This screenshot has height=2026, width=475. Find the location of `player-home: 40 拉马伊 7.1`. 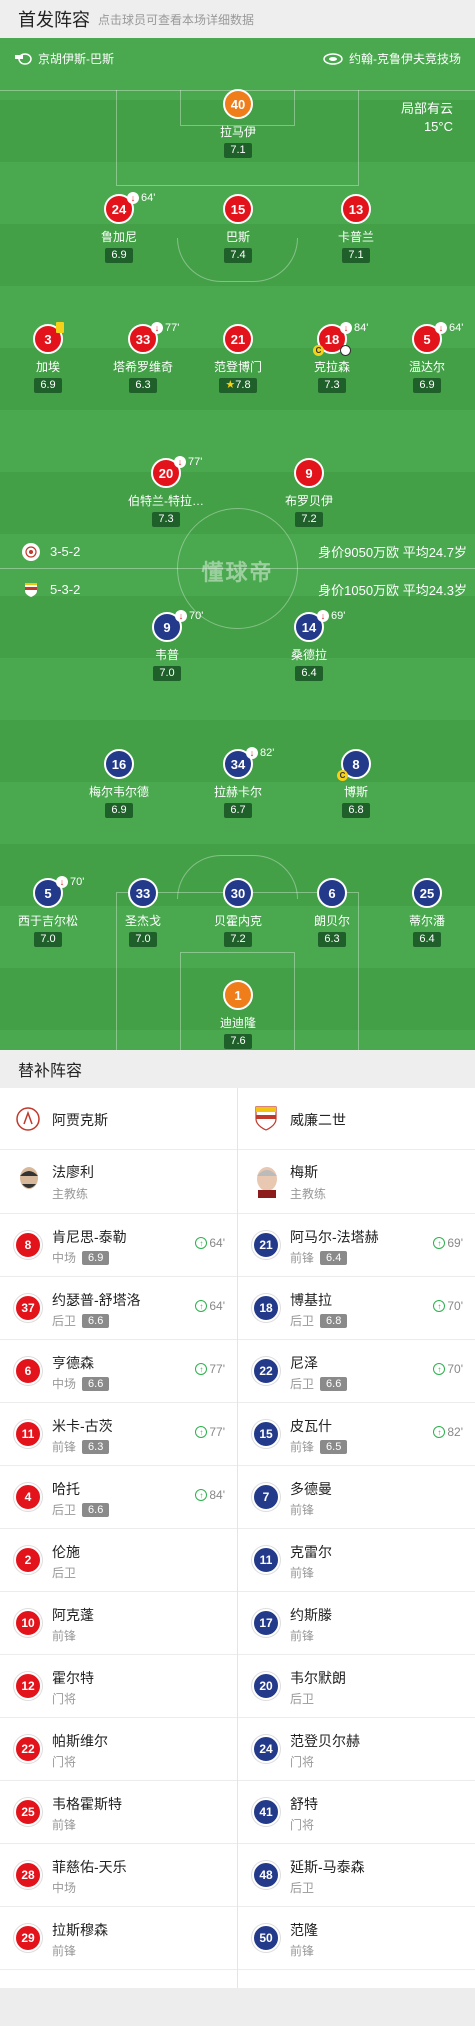

player-home: 40 拉马伊 7.1 is located at coordinates (238, 123).